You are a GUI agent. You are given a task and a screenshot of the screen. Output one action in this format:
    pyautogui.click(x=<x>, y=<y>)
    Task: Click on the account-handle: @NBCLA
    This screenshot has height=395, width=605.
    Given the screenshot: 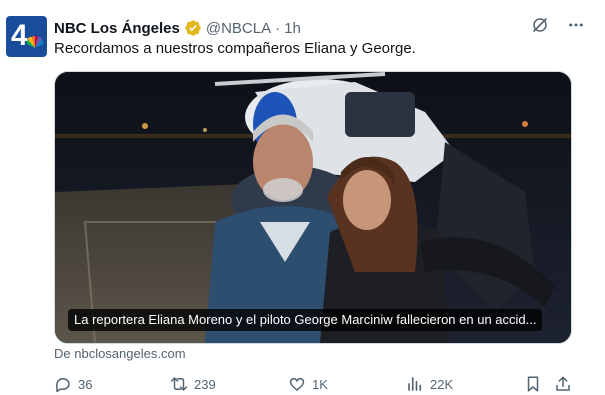 What is the action you would take?
    pyautogui.click(x=238, y=28)
    